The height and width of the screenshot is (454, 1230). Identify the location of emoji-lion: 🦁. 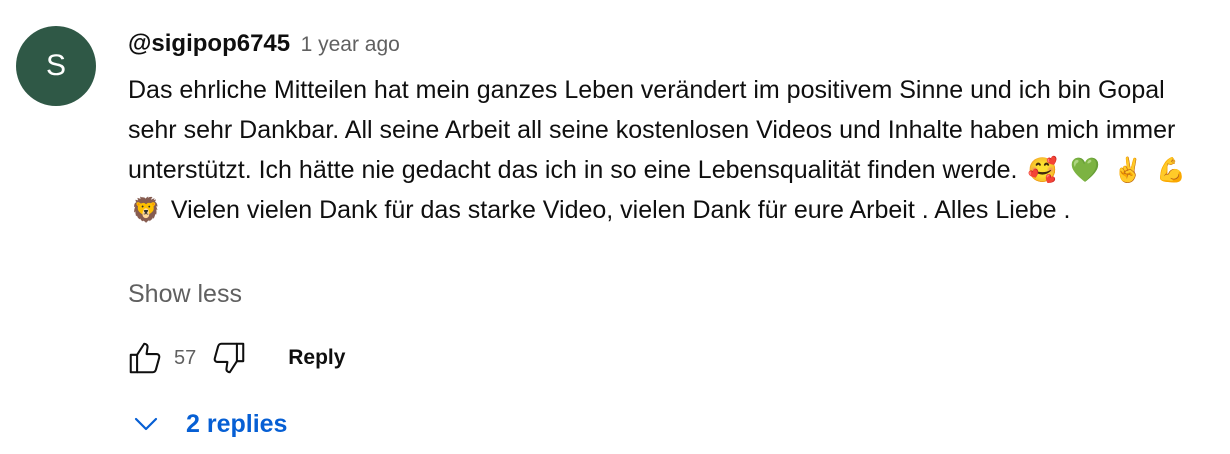
(146, 210).